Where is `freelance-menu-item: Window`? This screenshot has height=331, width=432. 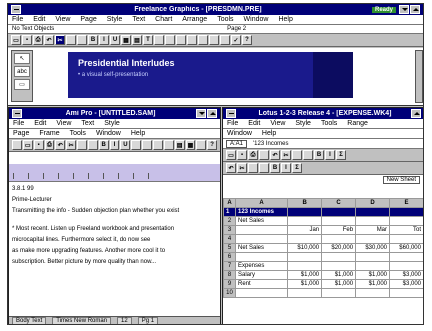
freelance-menu-item: Window is located at coordinates (256, 19).